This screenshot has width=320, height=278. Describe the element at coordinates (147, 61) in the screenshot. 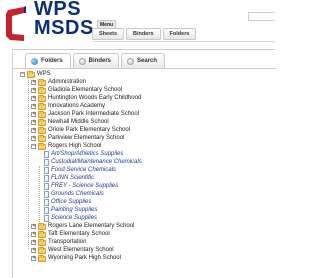

I see `panel-tab-search-label: Search` at that location.